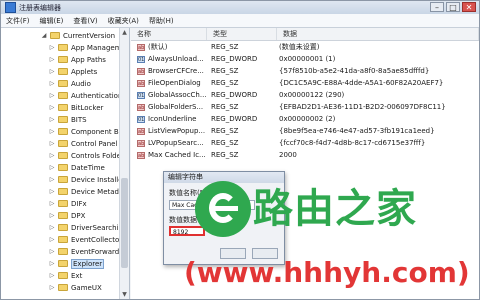  I want to click on tree-item: ▷ DIFx, so click(68, 203).